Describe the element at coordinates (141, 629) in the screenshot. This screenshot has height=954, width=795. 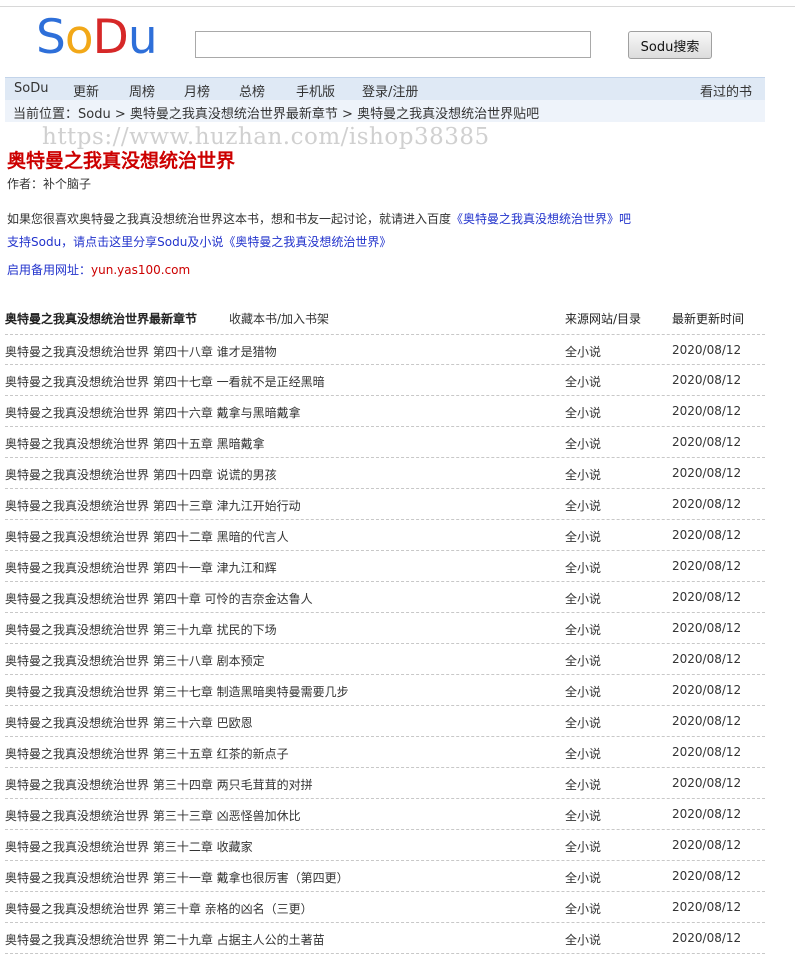
I see `chapter-link: 奥特曼之我真没想统治世界 第三十九章 扰民的下场` at that location.